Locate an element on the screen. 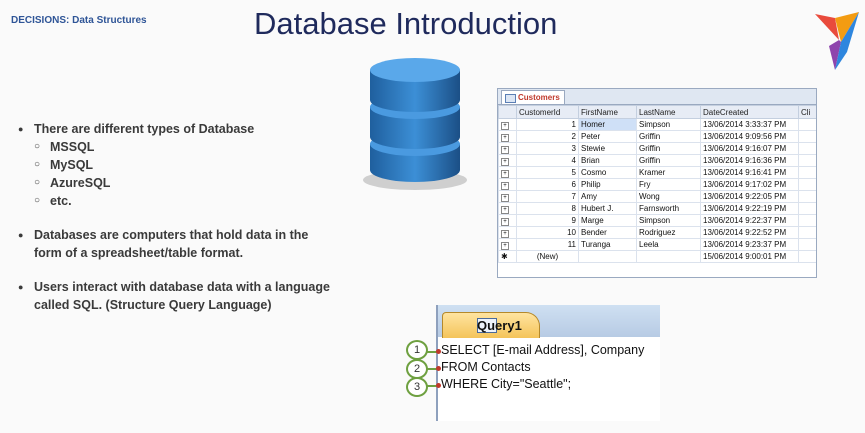 Image resolution: width=865 pixels, height=433 pixels. sql-line-2: FROM Contacts is located at coordinates (486, 367).